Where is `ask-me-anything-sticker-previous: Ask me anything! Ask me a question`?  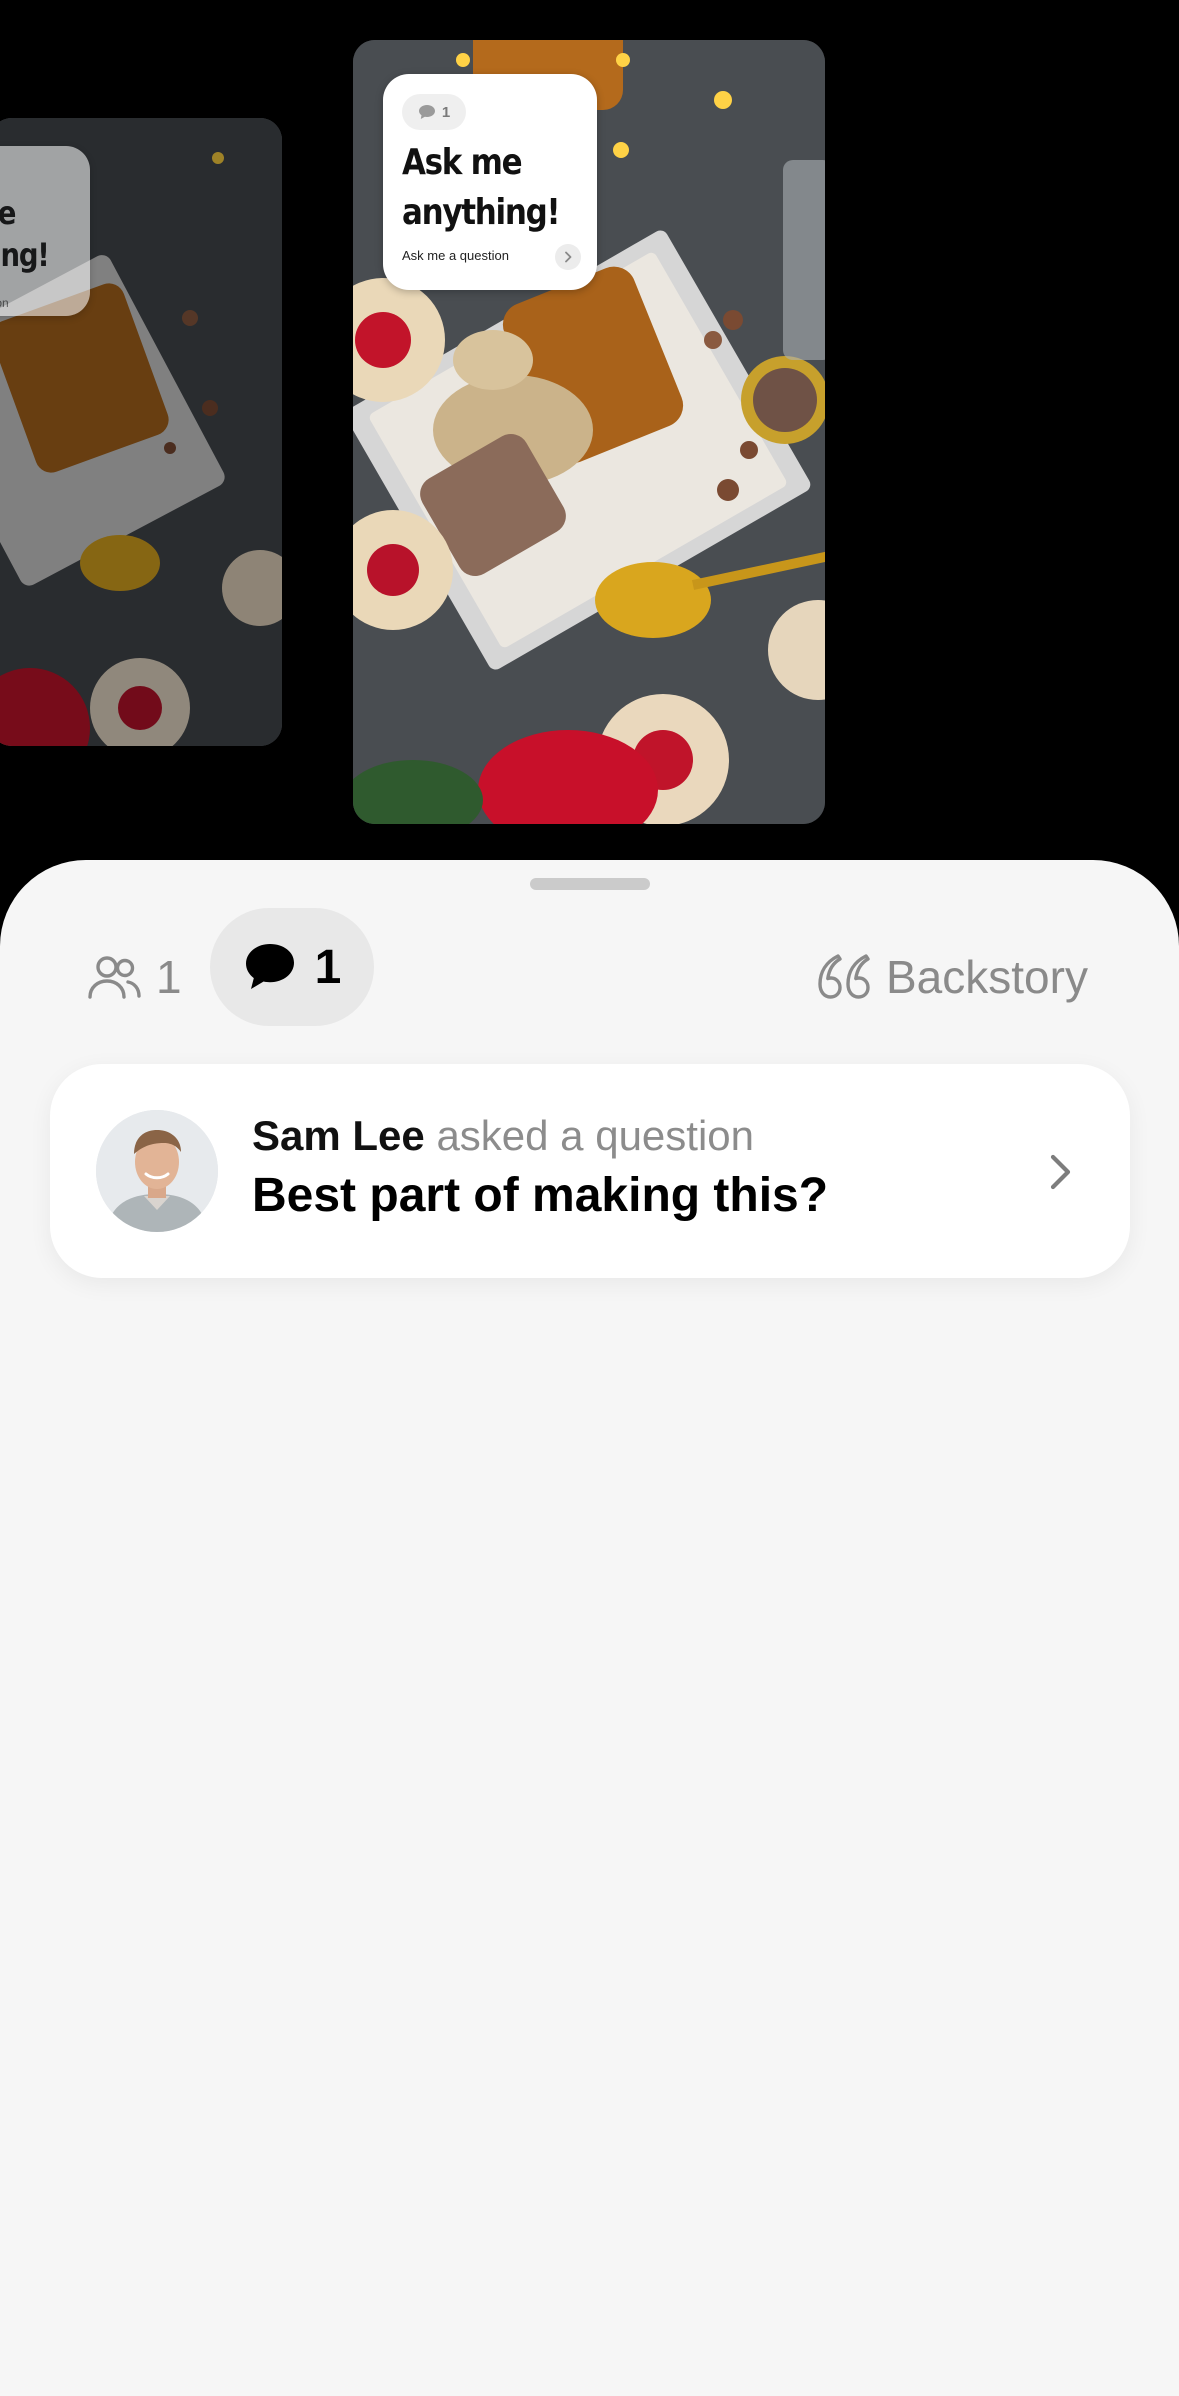
ask-me-anything-sticker-previous: Ask me anything! Ask me a question is located at coordinates (45, 231).